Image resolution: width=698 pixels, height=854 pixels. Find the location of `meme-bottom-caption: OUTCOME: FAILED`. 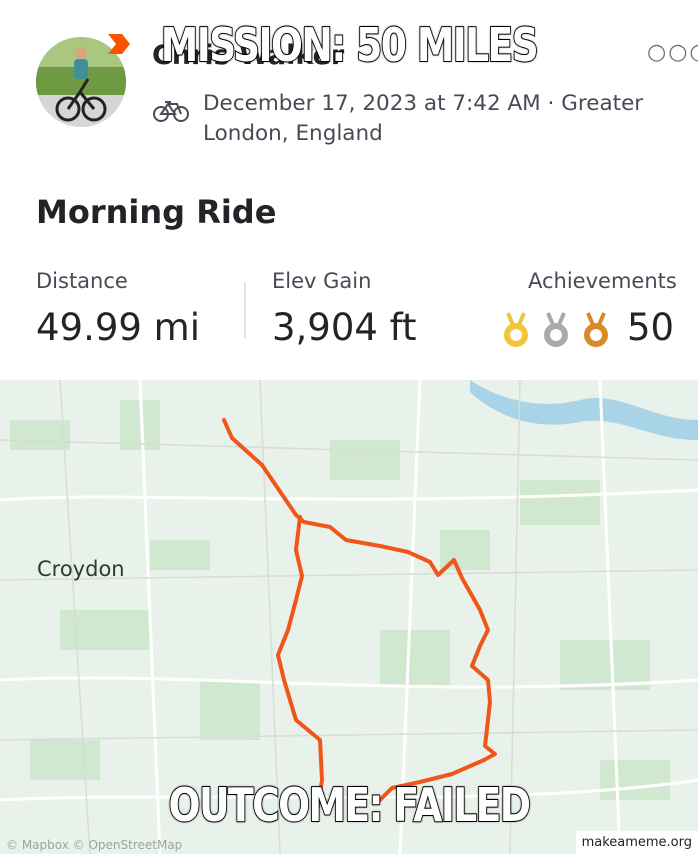

meme-bottom-caption: OUTCOME: FAILED is located at coordinates (350, 805).